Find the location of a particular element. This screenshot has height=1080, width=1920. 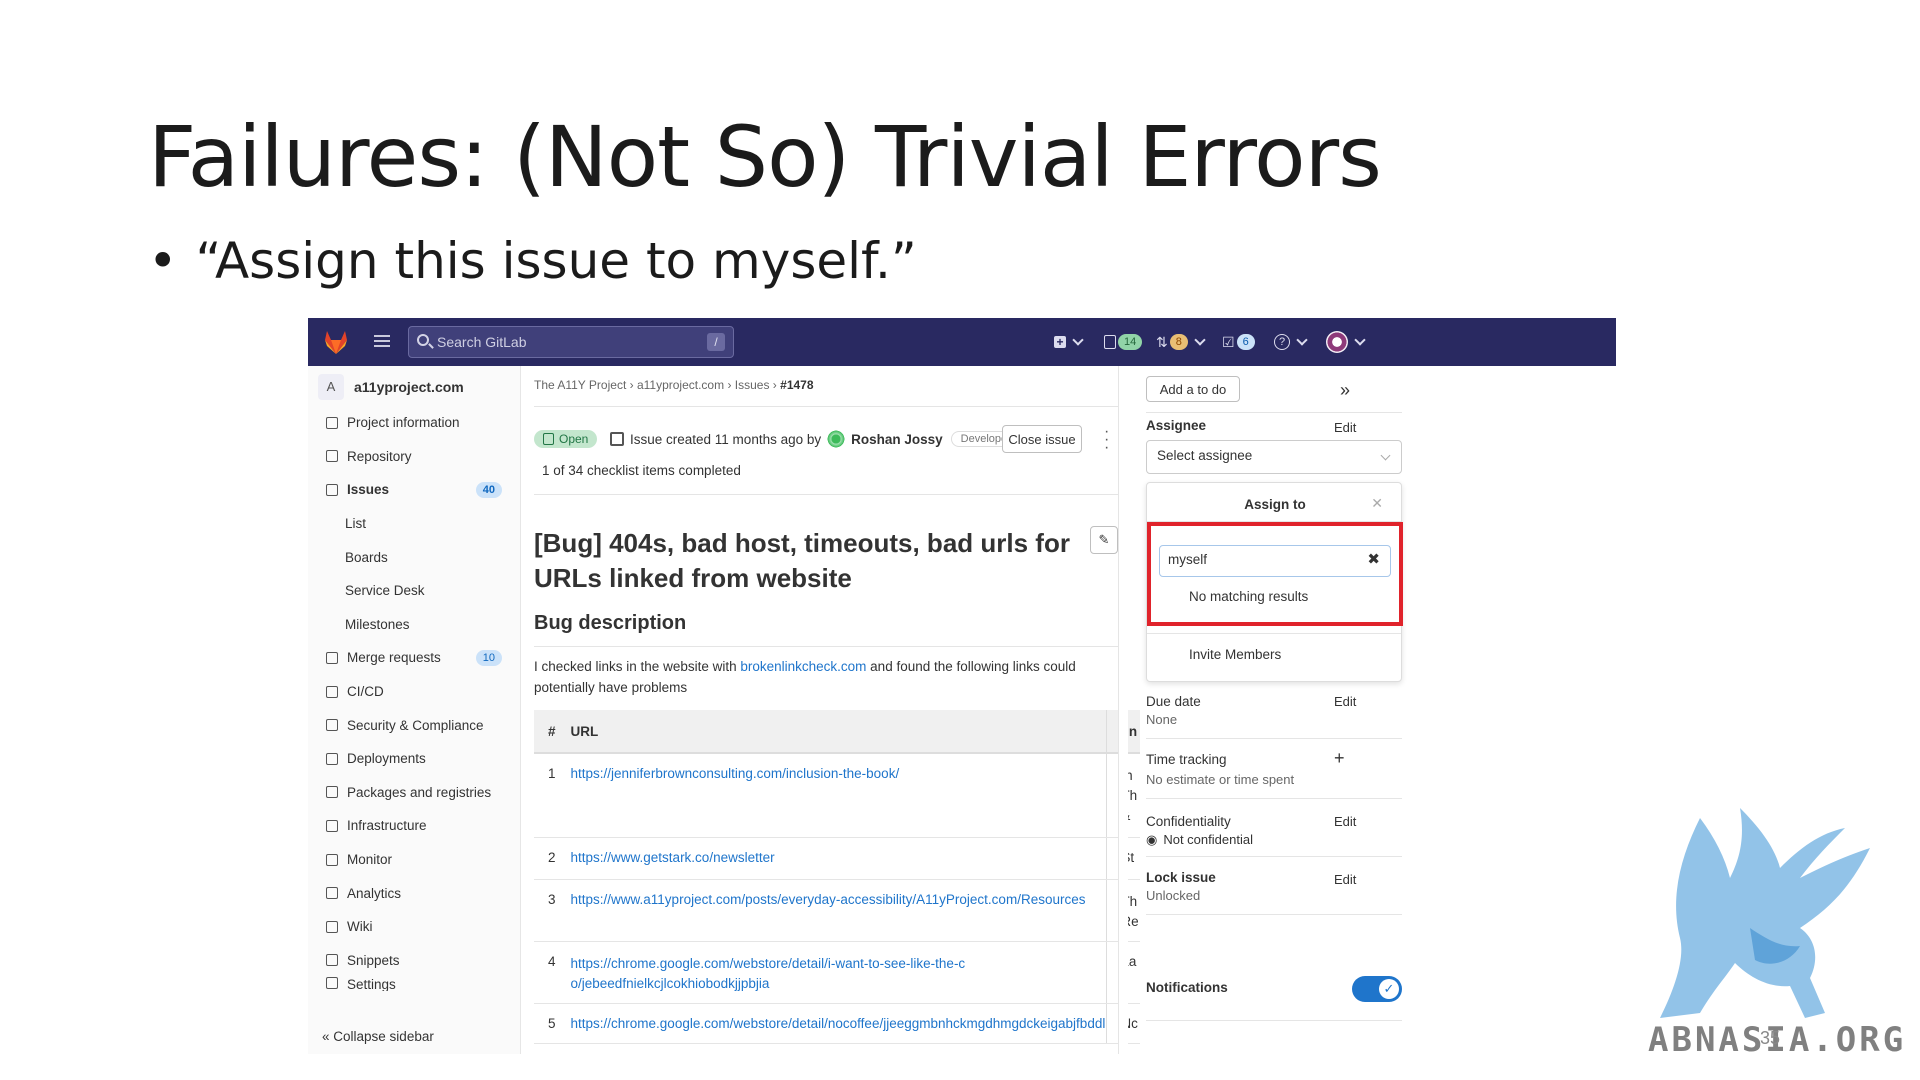

sidebar-item-milestones: Milestones is located at coordinates (414, 625).